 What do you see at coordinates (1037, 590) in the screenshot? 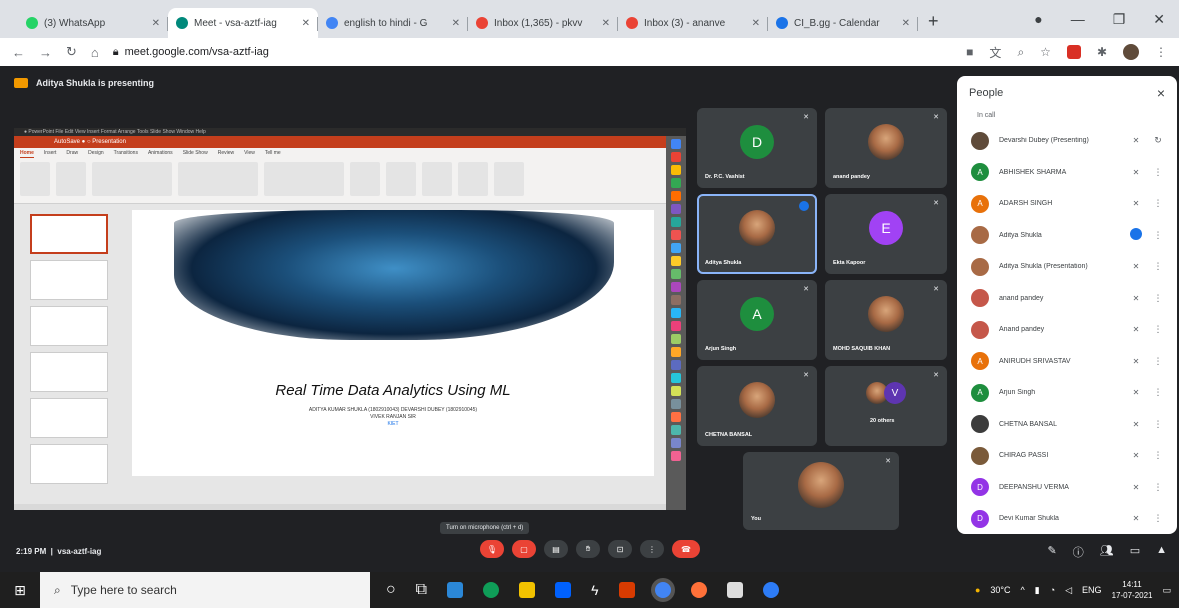
I see `battery-icon: ▮` at bounding box center [1037, 590].